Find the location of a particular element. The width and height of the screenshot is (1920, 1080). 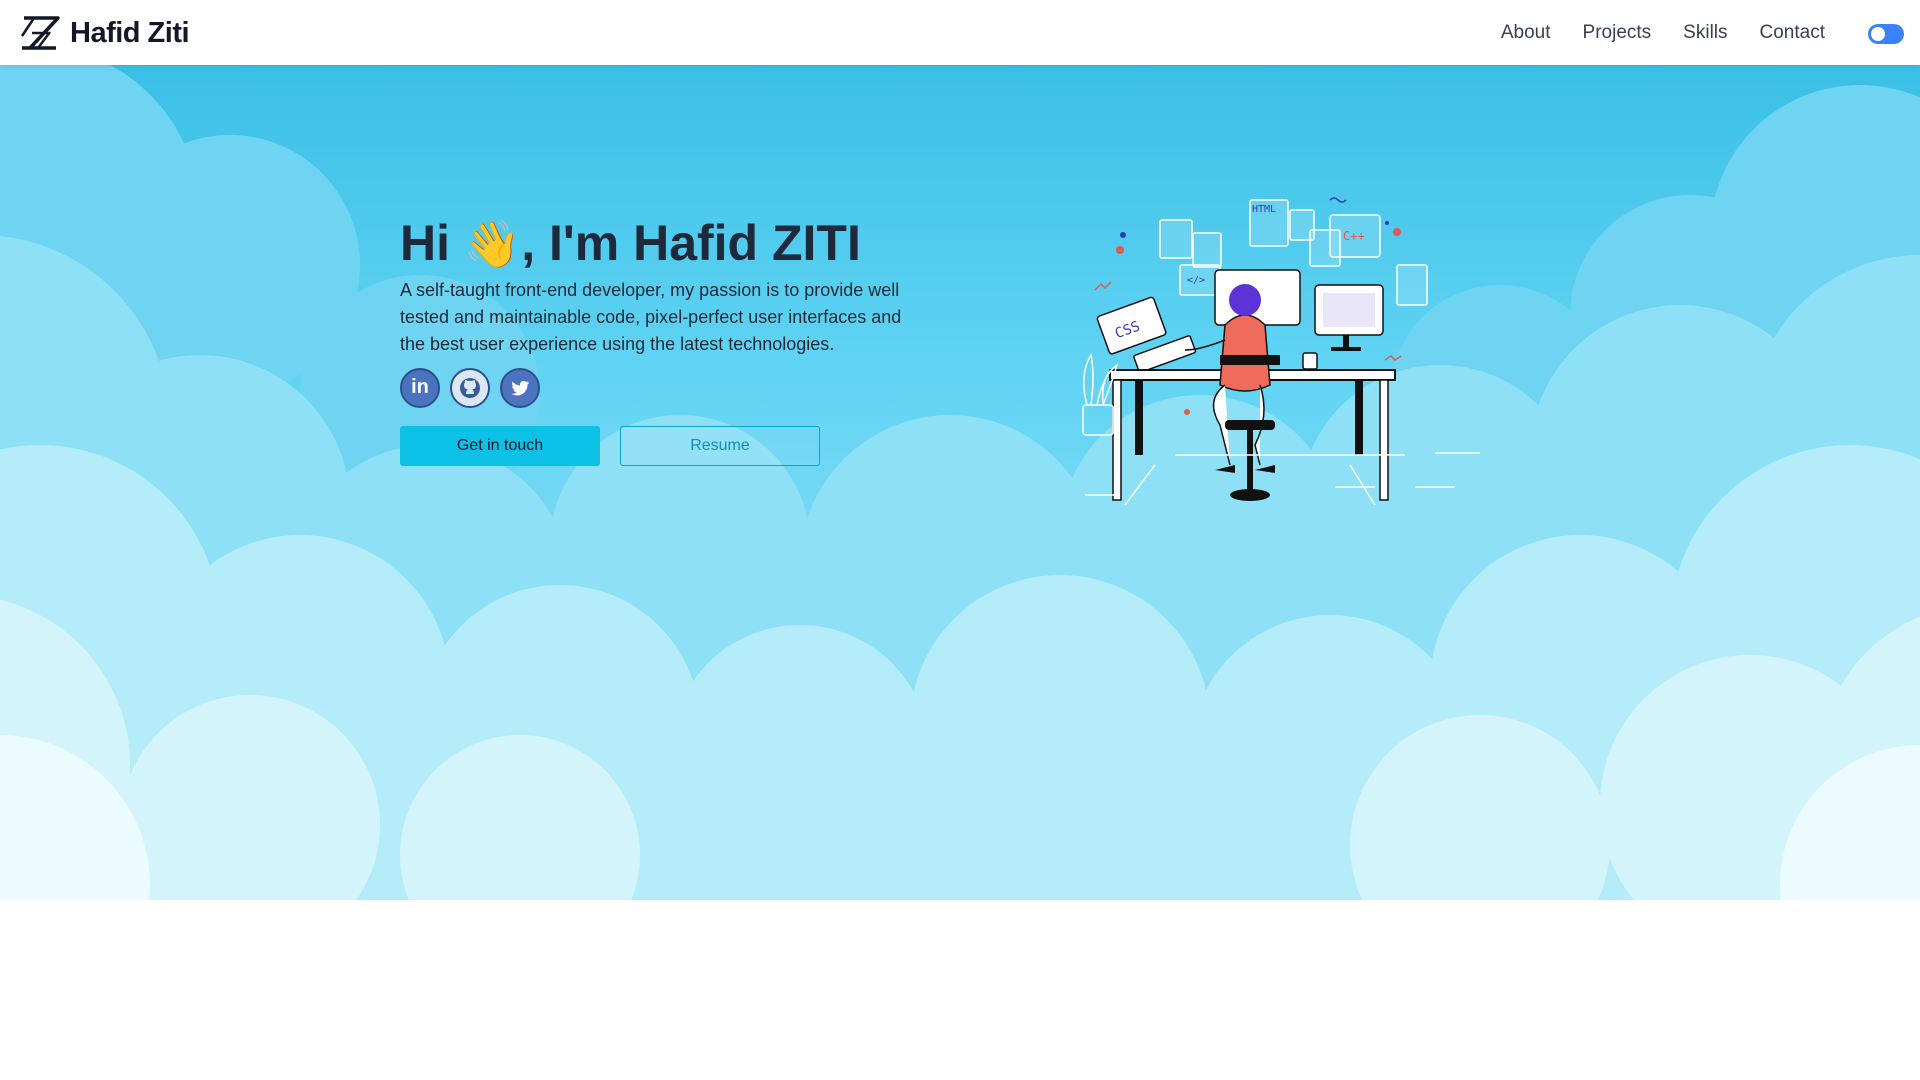

waving-hand-icon: 👋 is located at coordinates (492, 244).